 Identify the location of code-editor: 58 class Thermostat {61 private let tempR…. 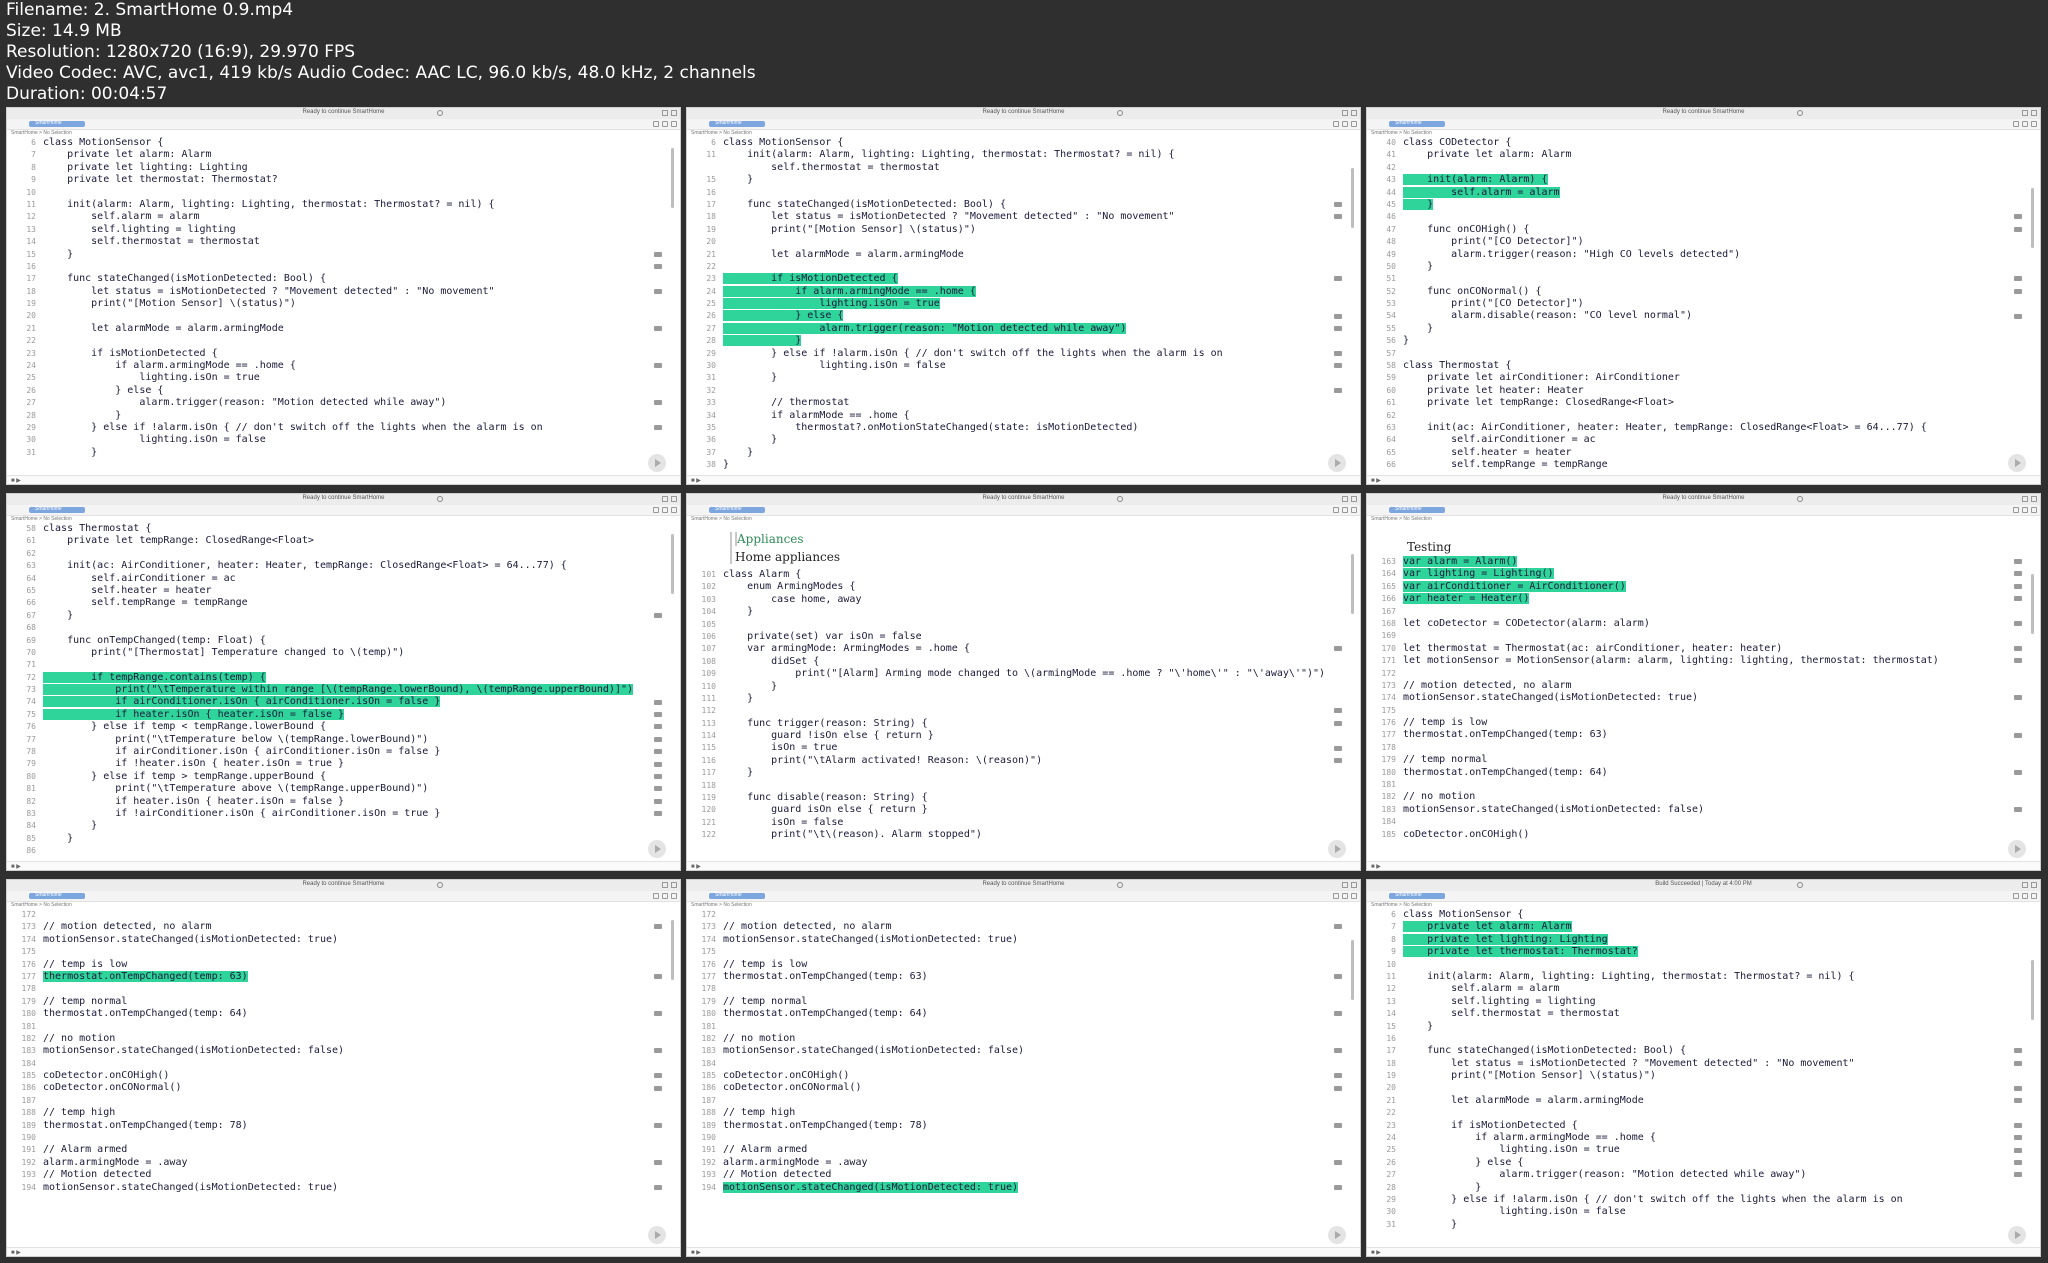
(331, 690).